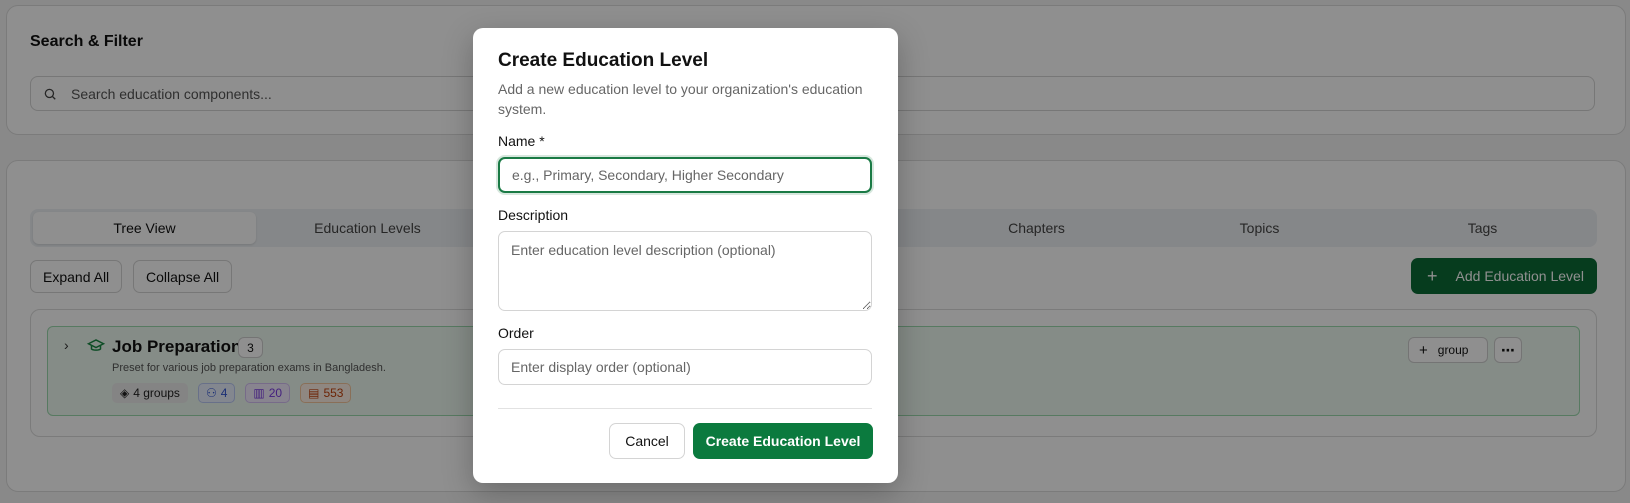 This screenshot has height=503, width=1630. Describe the element at coordinates (516, 333) in the screenshot. I see `order-label: Order` at that location.